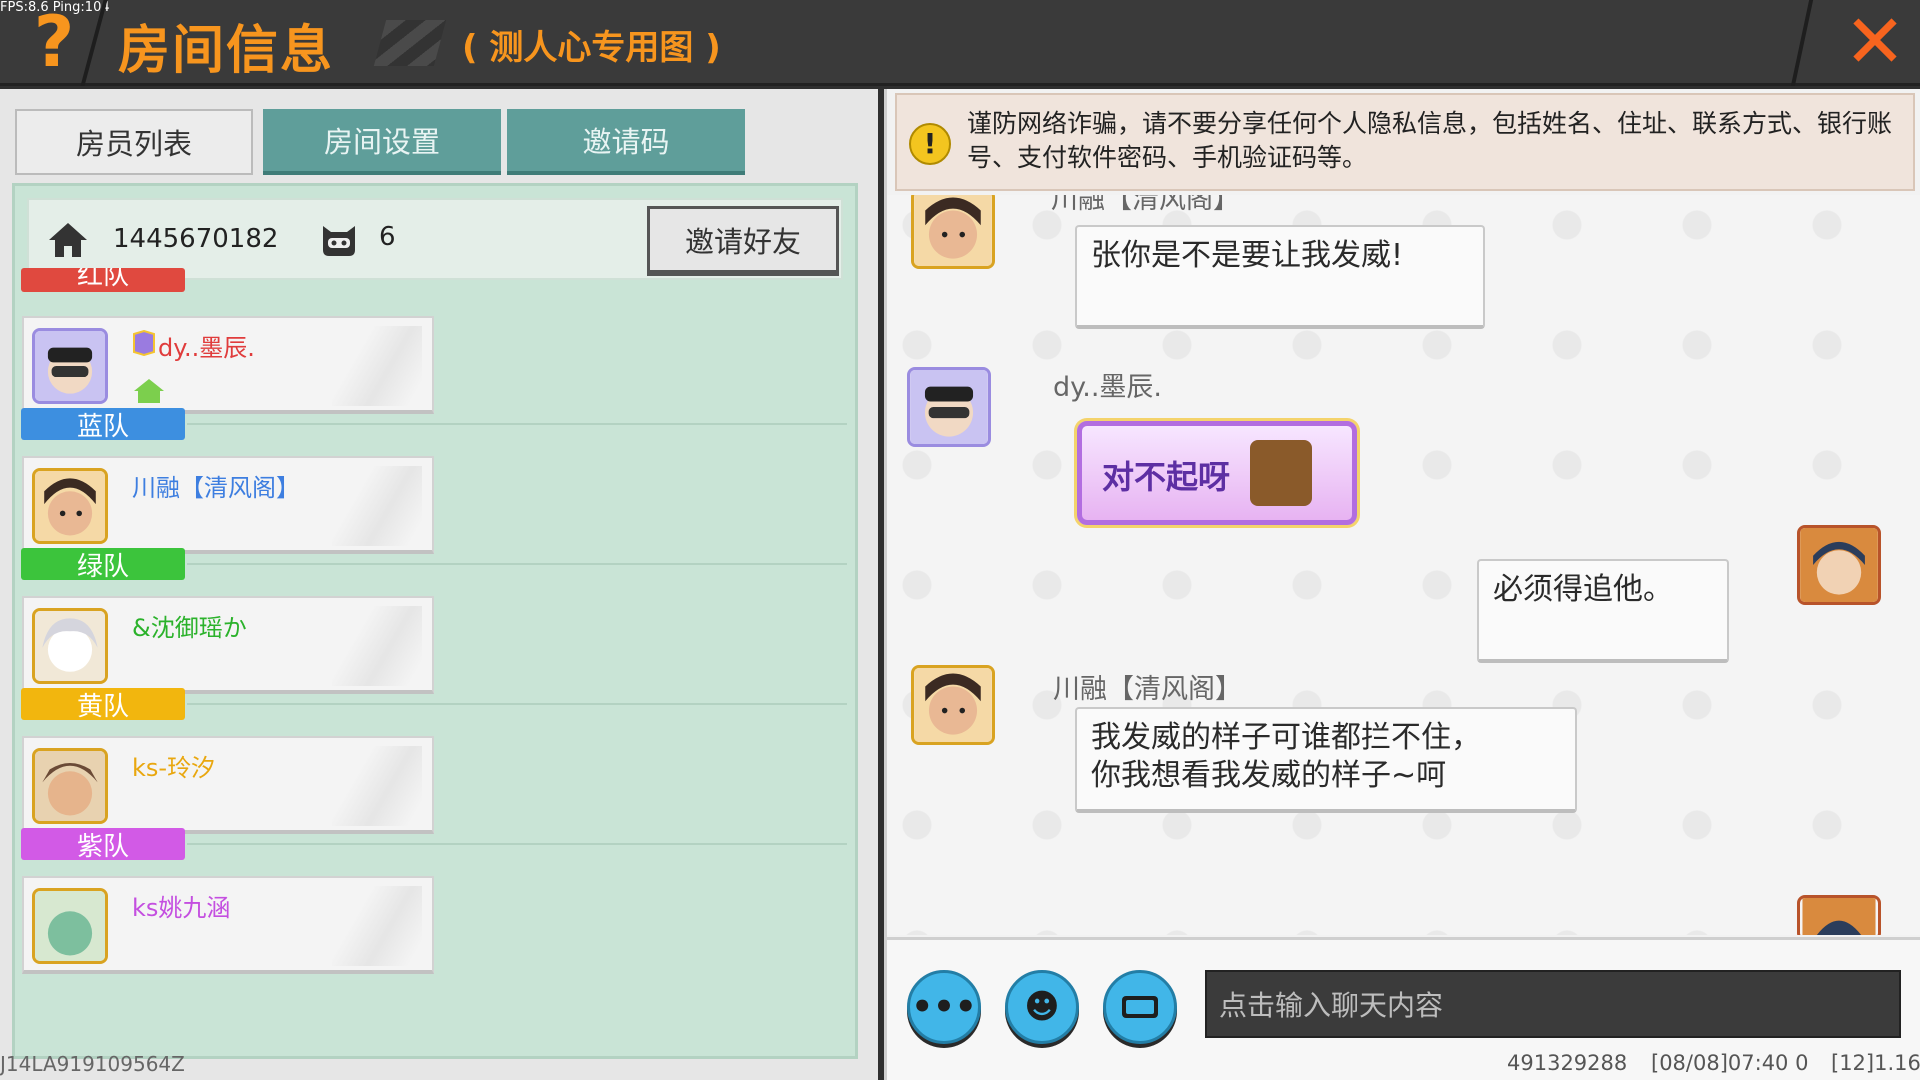  I want to click on header-divider-right, so click(1802, 43).